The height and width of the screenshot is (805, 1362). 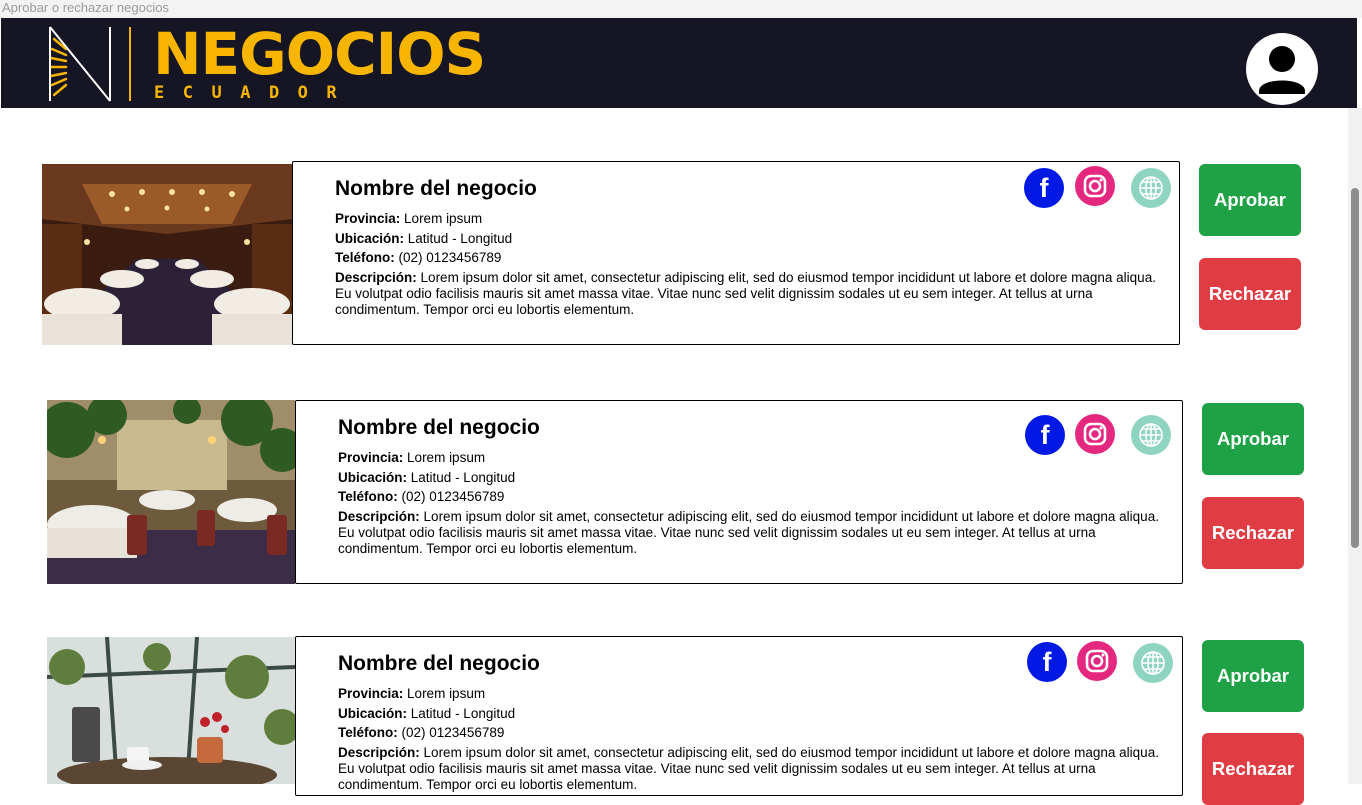 What do you see at coordinates (255, 93) in the screenshot?
I see `logo-subtitle: ECUADOR` at bounding box center [255, 93].